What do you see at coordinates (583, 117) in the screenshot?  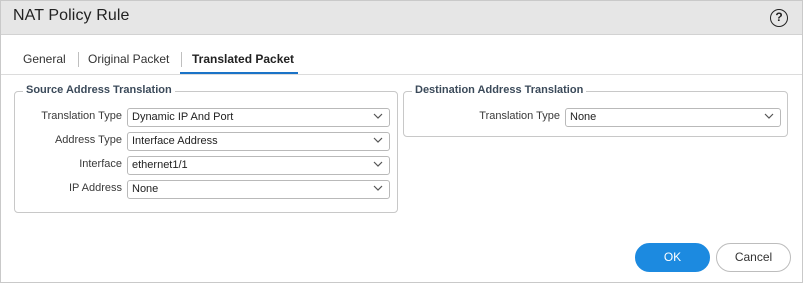 I see `destination-translation-type-value: None` at bounding box center [583, 117].